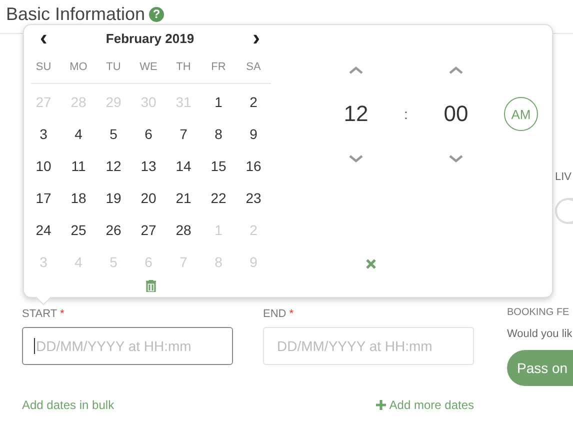  Describe the element at coordinates (253, 198) in the screenshot. I see `calendar-day: 23` at that location.